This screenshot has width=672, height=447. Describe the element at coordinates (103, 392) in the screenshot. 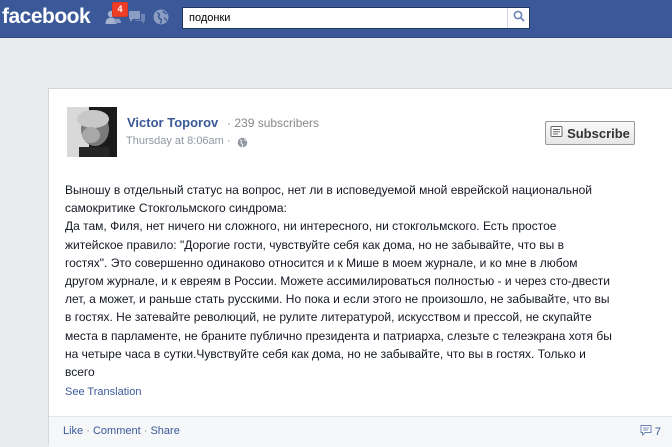

I see `see-translation-link: See Translation` at that location.